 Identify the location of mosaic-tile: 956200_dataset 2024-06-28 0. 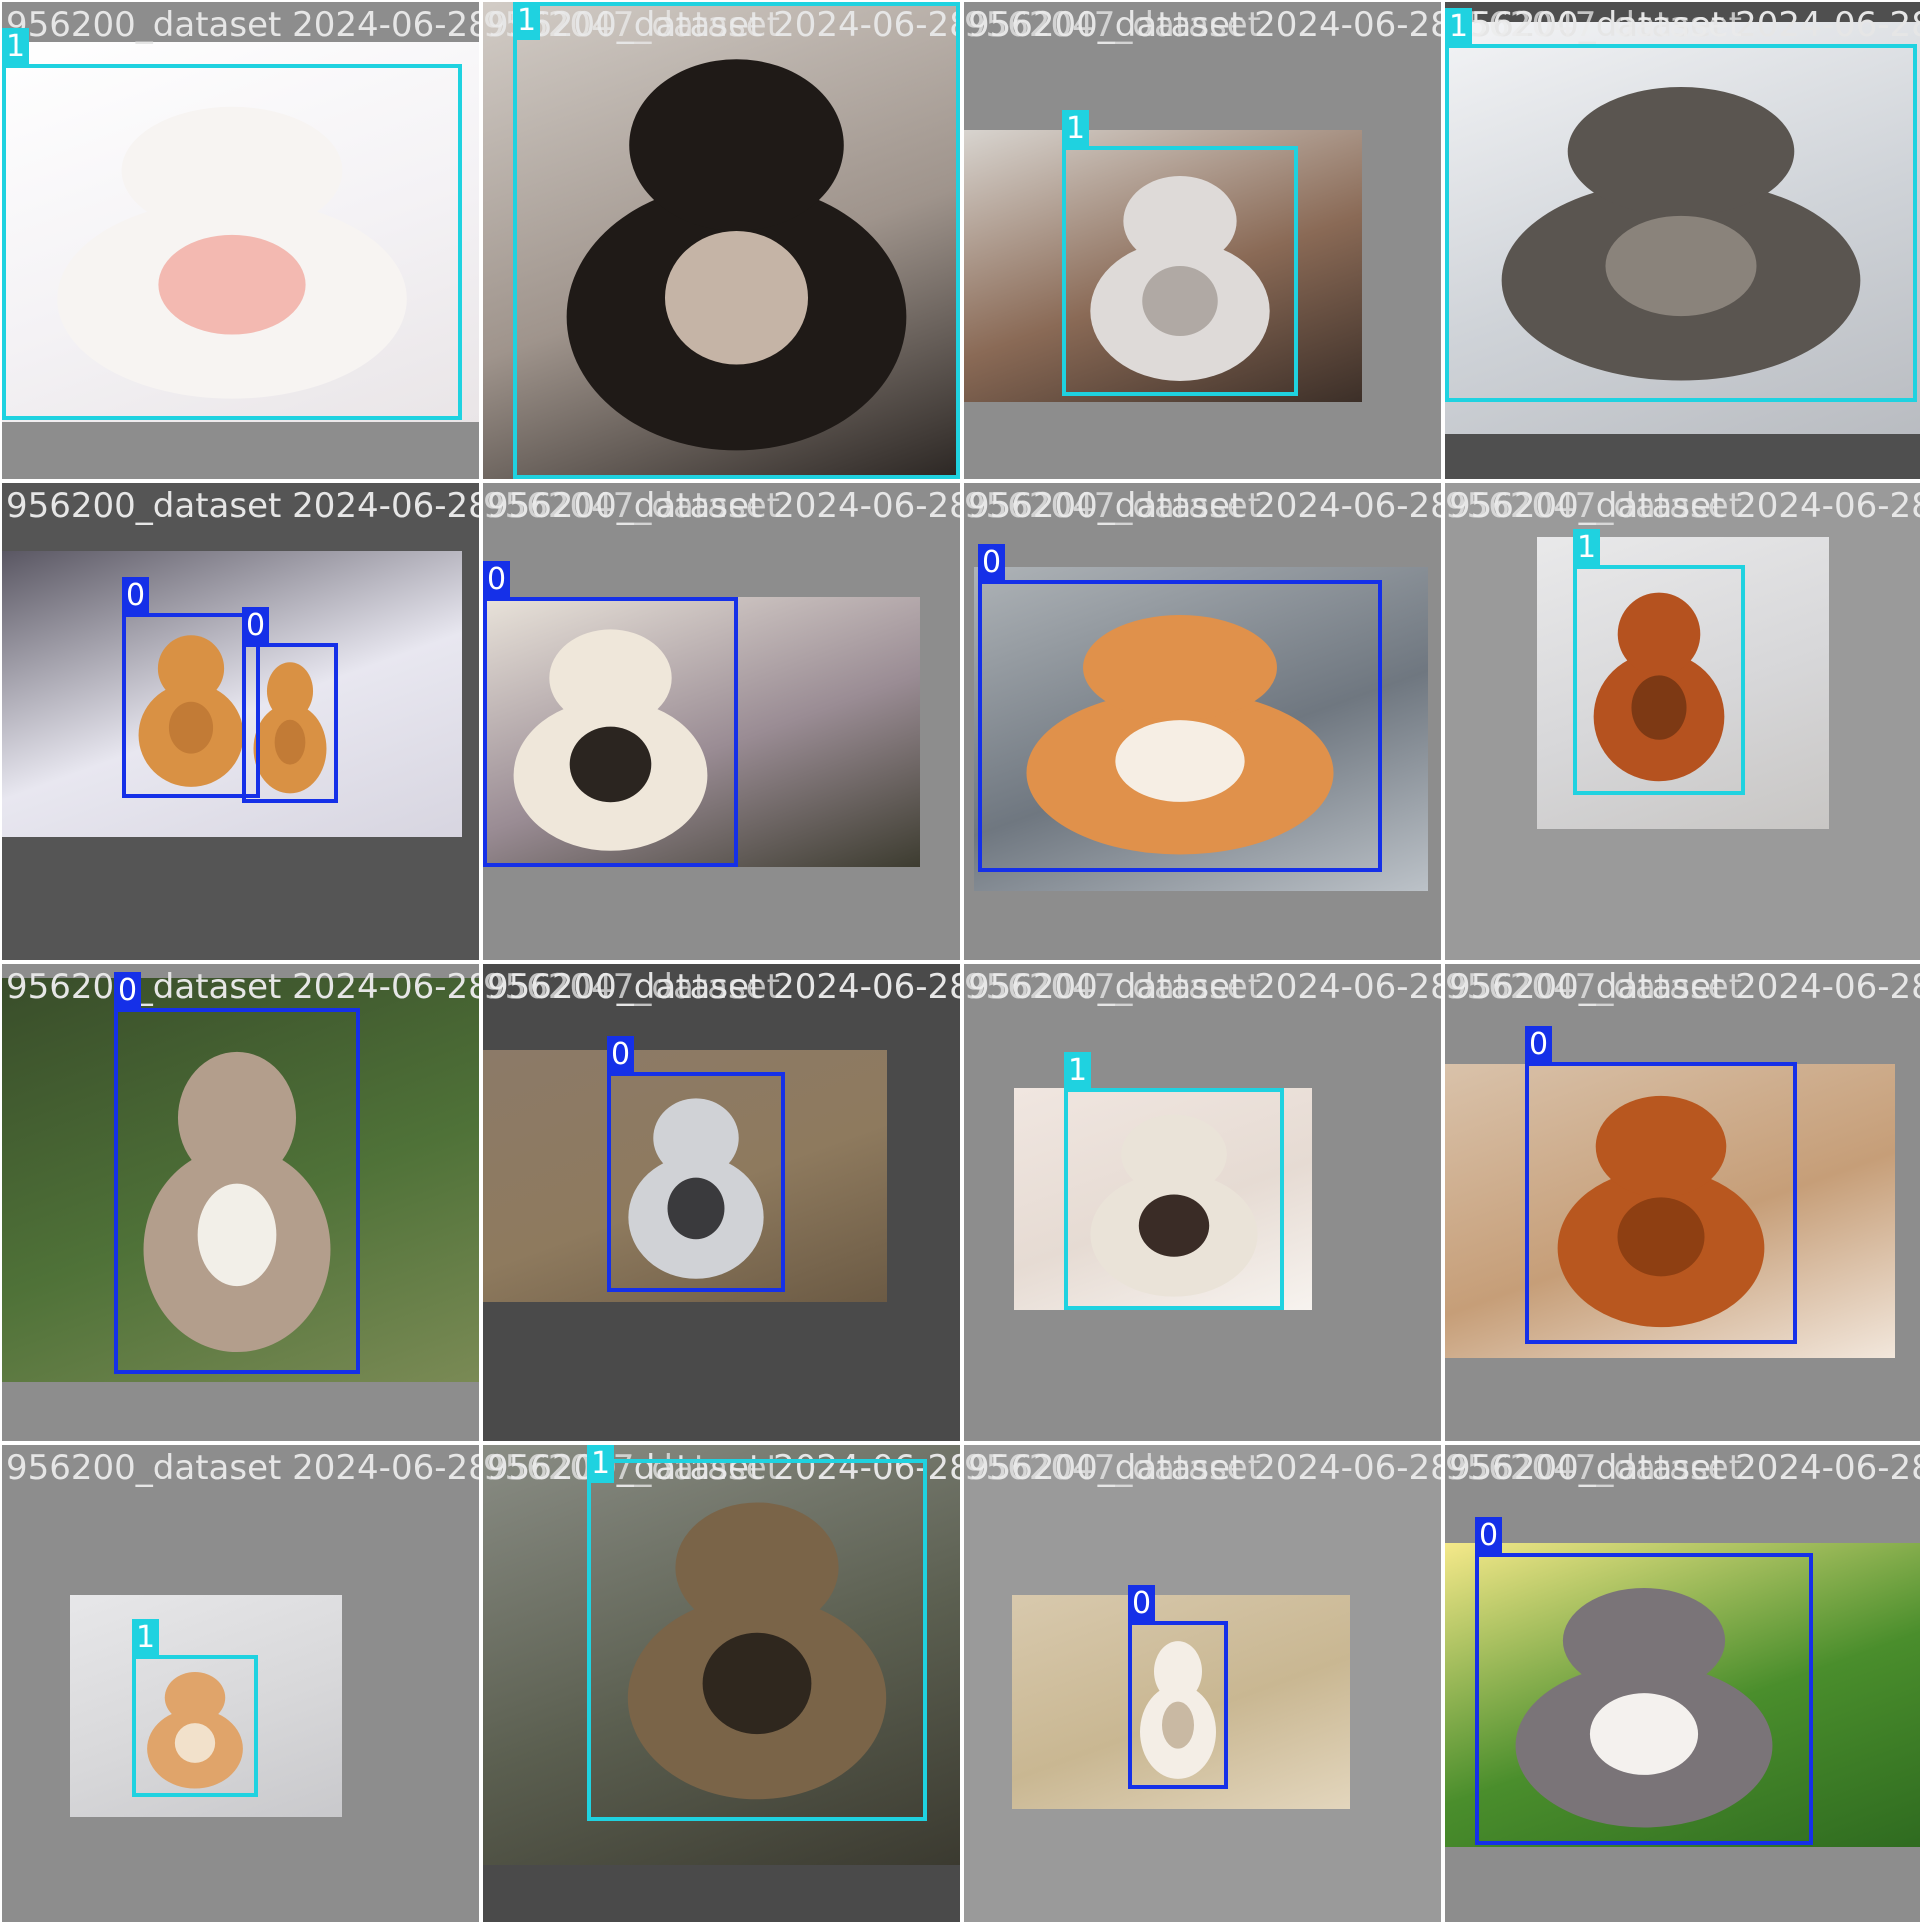
(240, 1202).